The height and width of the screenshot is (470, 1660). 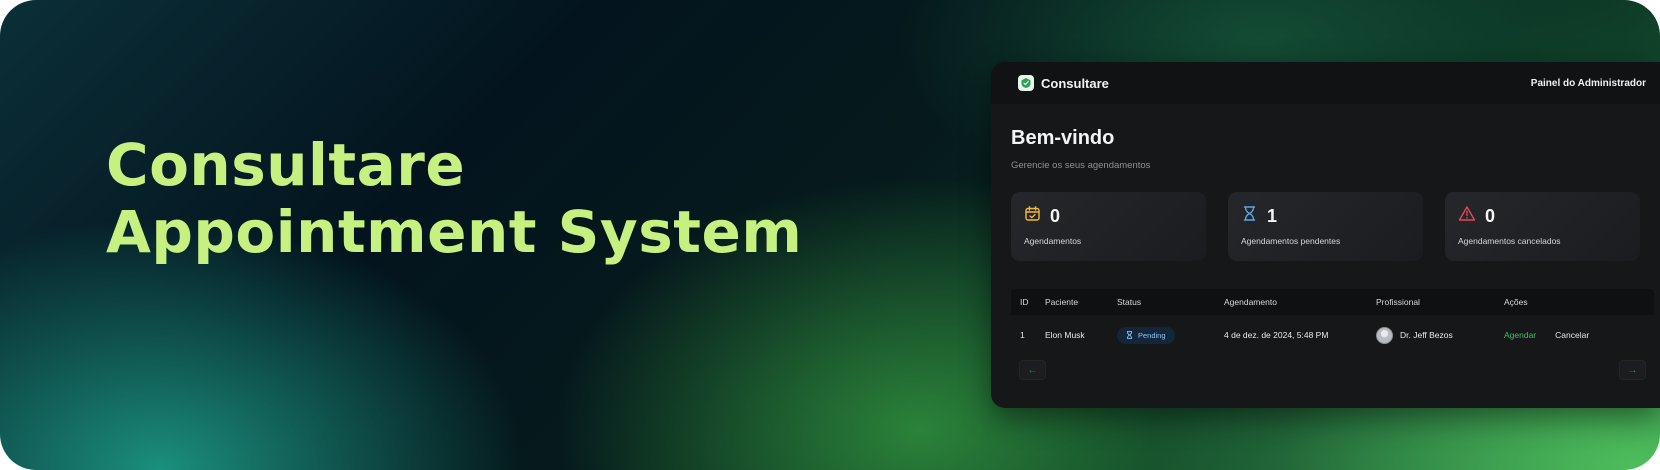 What do you see at coordinates (1022, 335) in the screenshot?
I see `cell-id: 1` at bounding box center [1022, 335].